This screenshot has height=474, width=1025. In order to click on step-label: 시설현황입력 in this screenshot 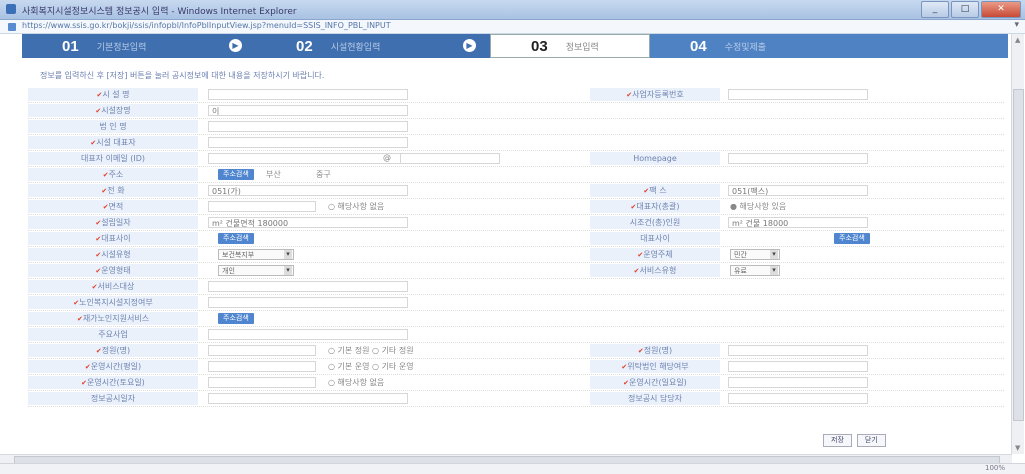, I will do `click(355, 47)`.